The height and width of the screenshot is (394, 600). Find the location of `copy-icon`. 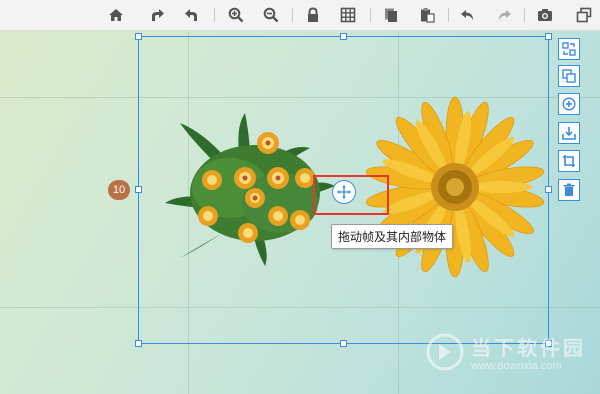

copy-icon is located at coordinates (391, 15).